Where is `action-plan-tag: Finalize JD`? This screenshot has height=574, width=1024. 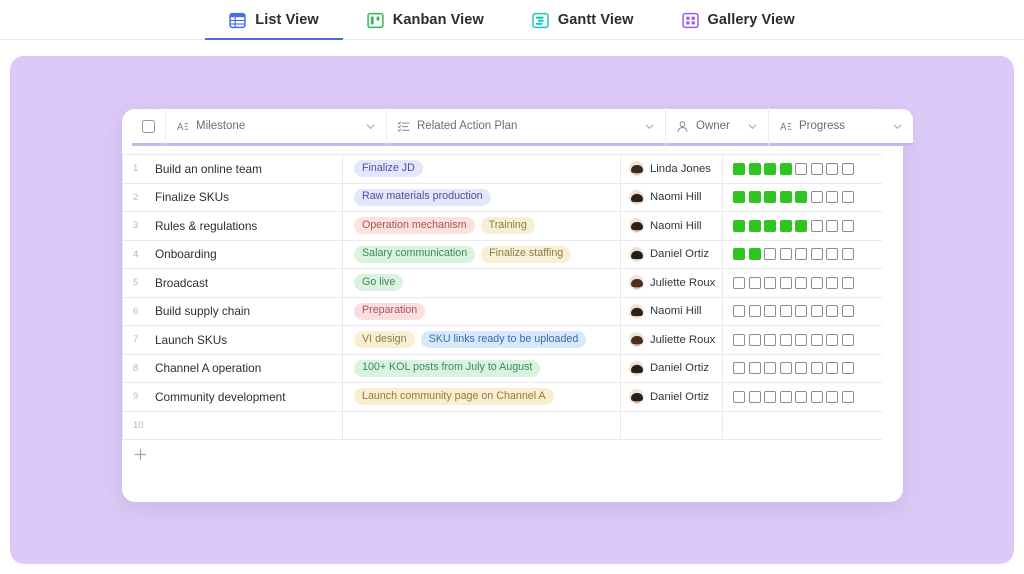
action-plan-tag: Finalize JD is located at coordinates (388, 169).